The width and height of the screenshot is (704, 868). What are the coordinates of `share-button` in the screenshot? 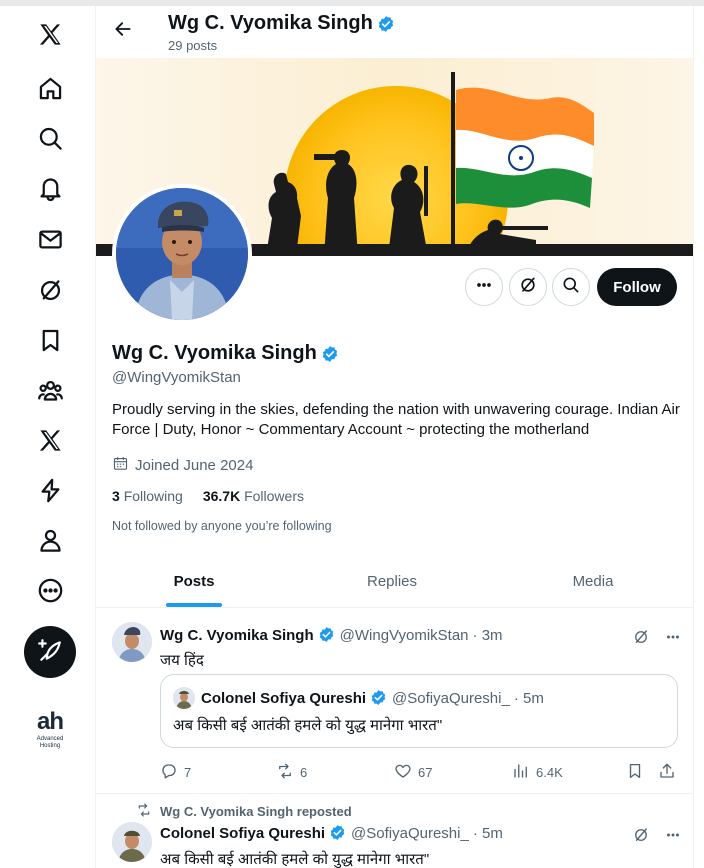 It's located at (667, 772).